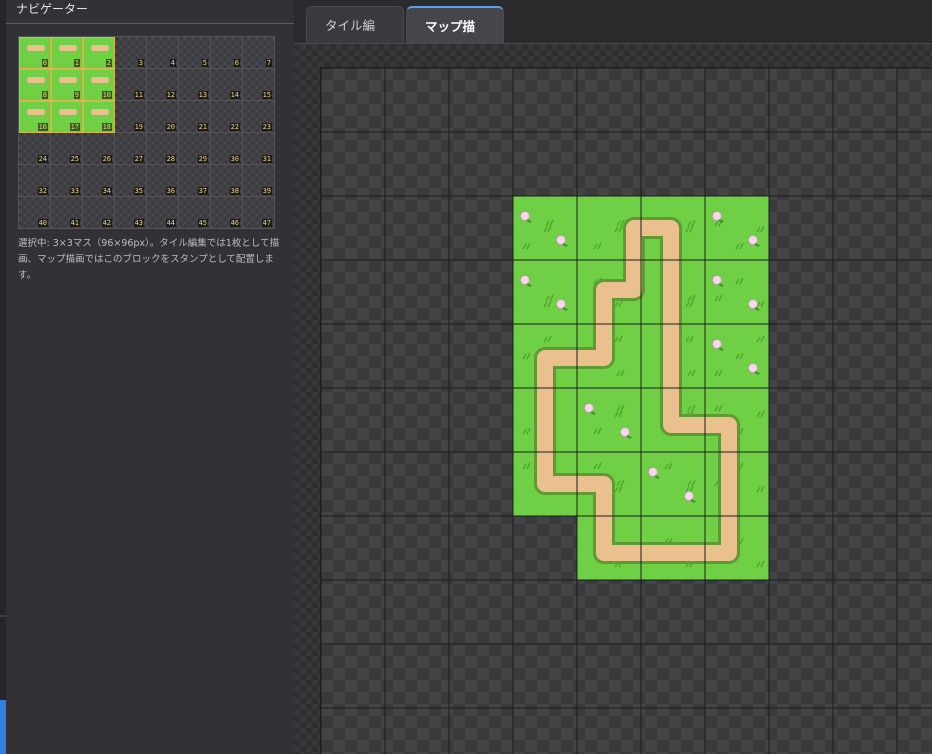 The width and height of the screenshot is (932, 754). I want to click on tile-6: 6, so click(227, 53).